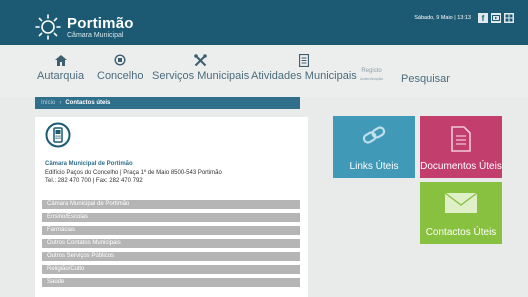 Image resolution: width=528 pixels, height=297 pixels. What do you see at coordinates (94, 181) in the screenshot?
I see `contact-phones: Tel.: 282 470 700 | Fax: 282 470 792` at bounding box center [94, 181].